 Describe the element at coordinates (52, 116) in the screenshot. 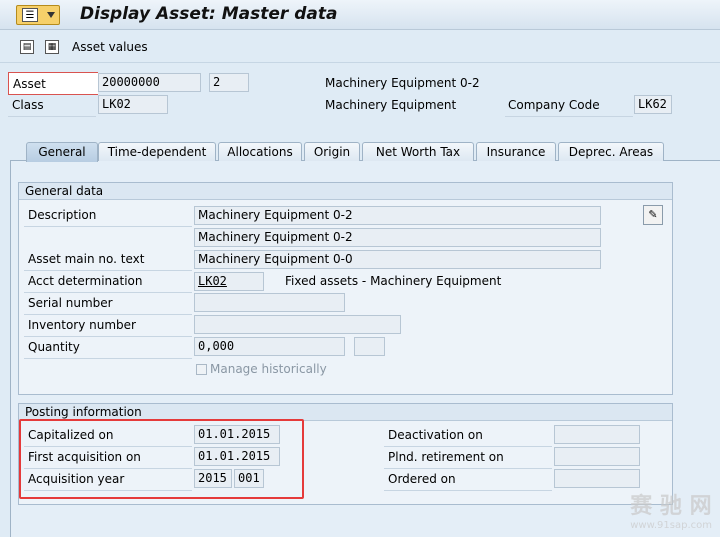

I see `class-underline` at that location.